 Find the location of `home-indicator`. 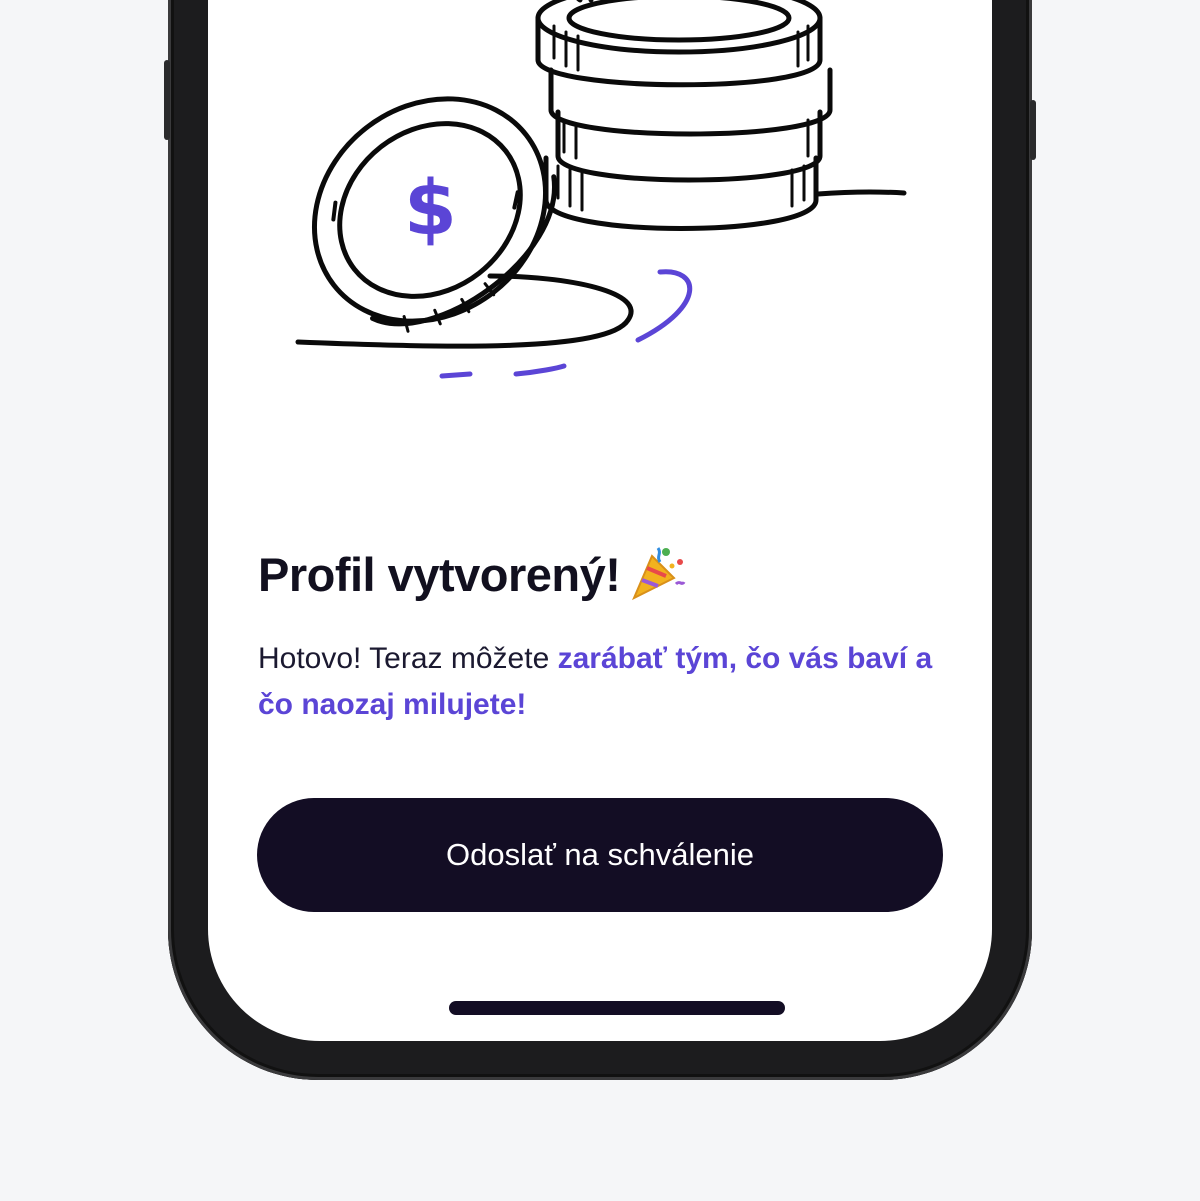

home-indicator is located at coordinates (617, 1008).